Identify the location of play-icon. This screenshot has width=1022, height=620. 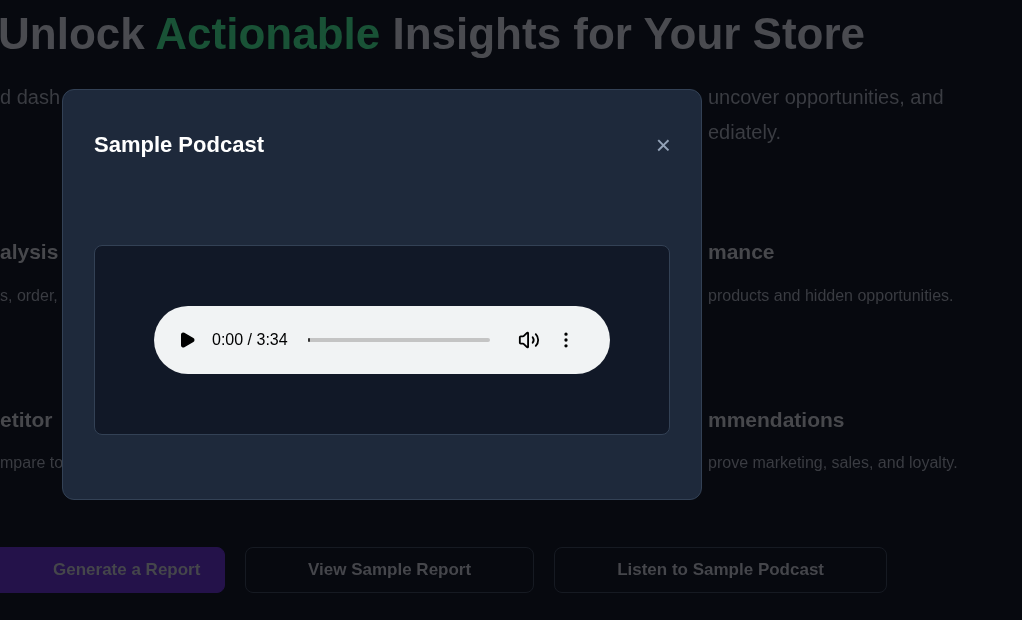
(187, 340).